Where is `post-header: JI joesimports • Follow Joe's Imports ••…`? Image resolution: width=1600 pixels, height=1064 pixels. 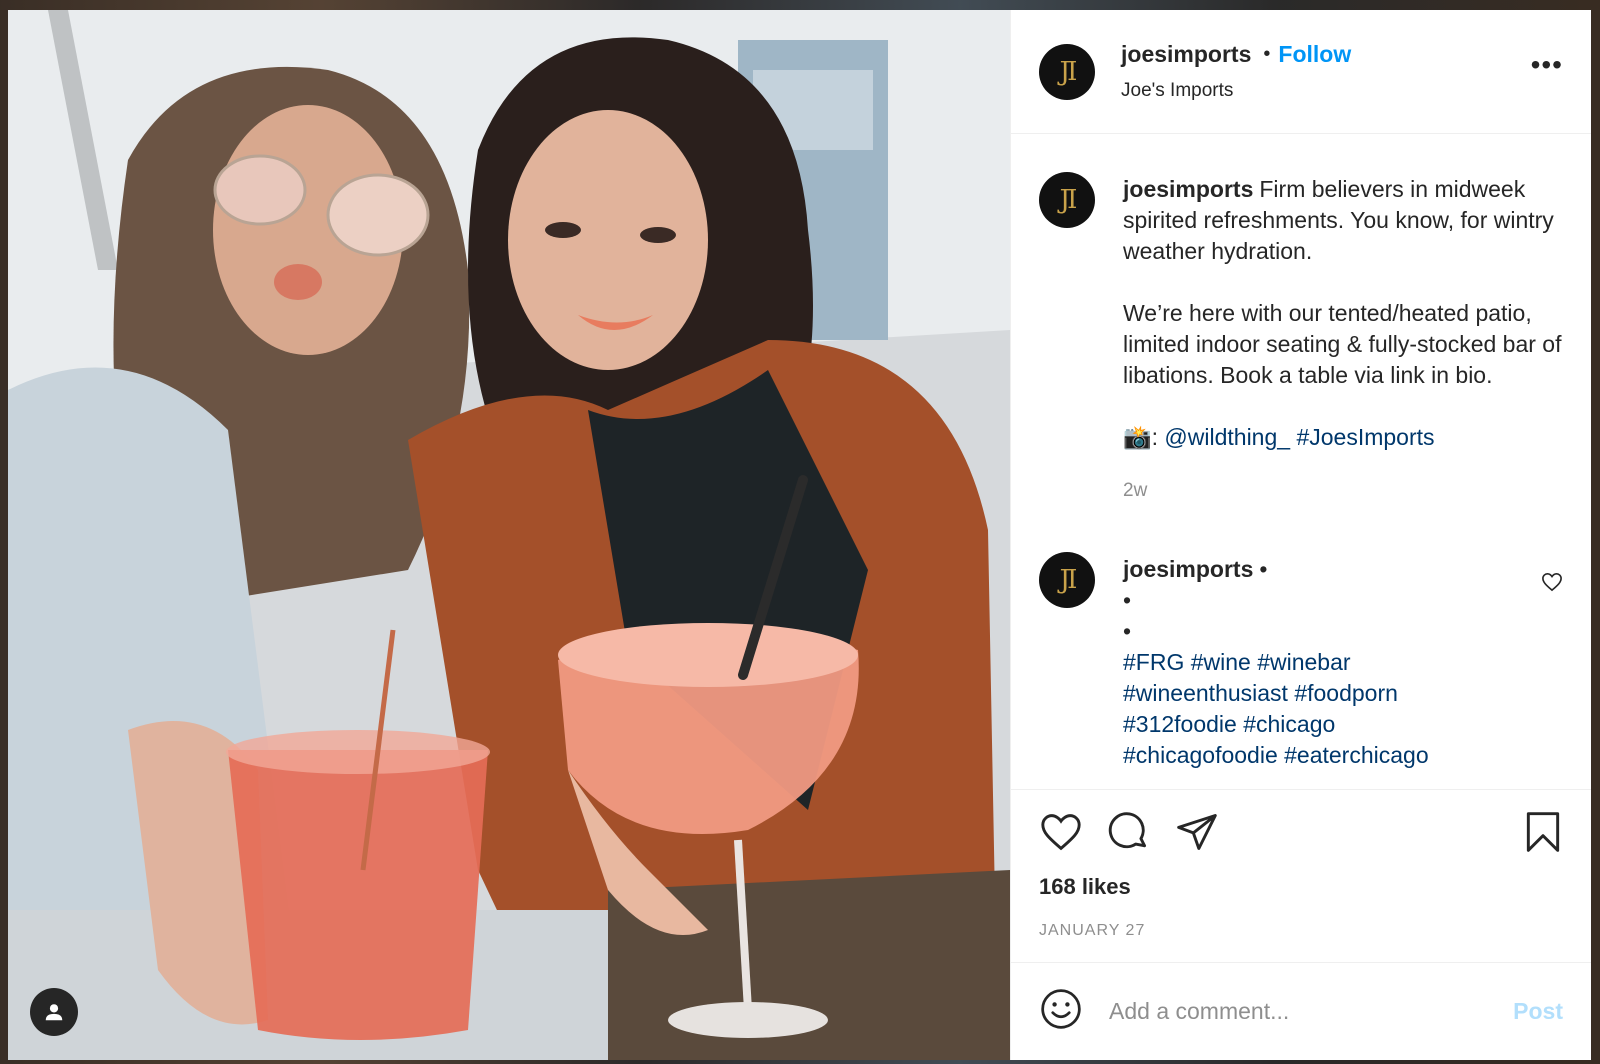
post-header: JI joesimports • Follow Joe's Imports ••… is located at coordinates (1301, 72).